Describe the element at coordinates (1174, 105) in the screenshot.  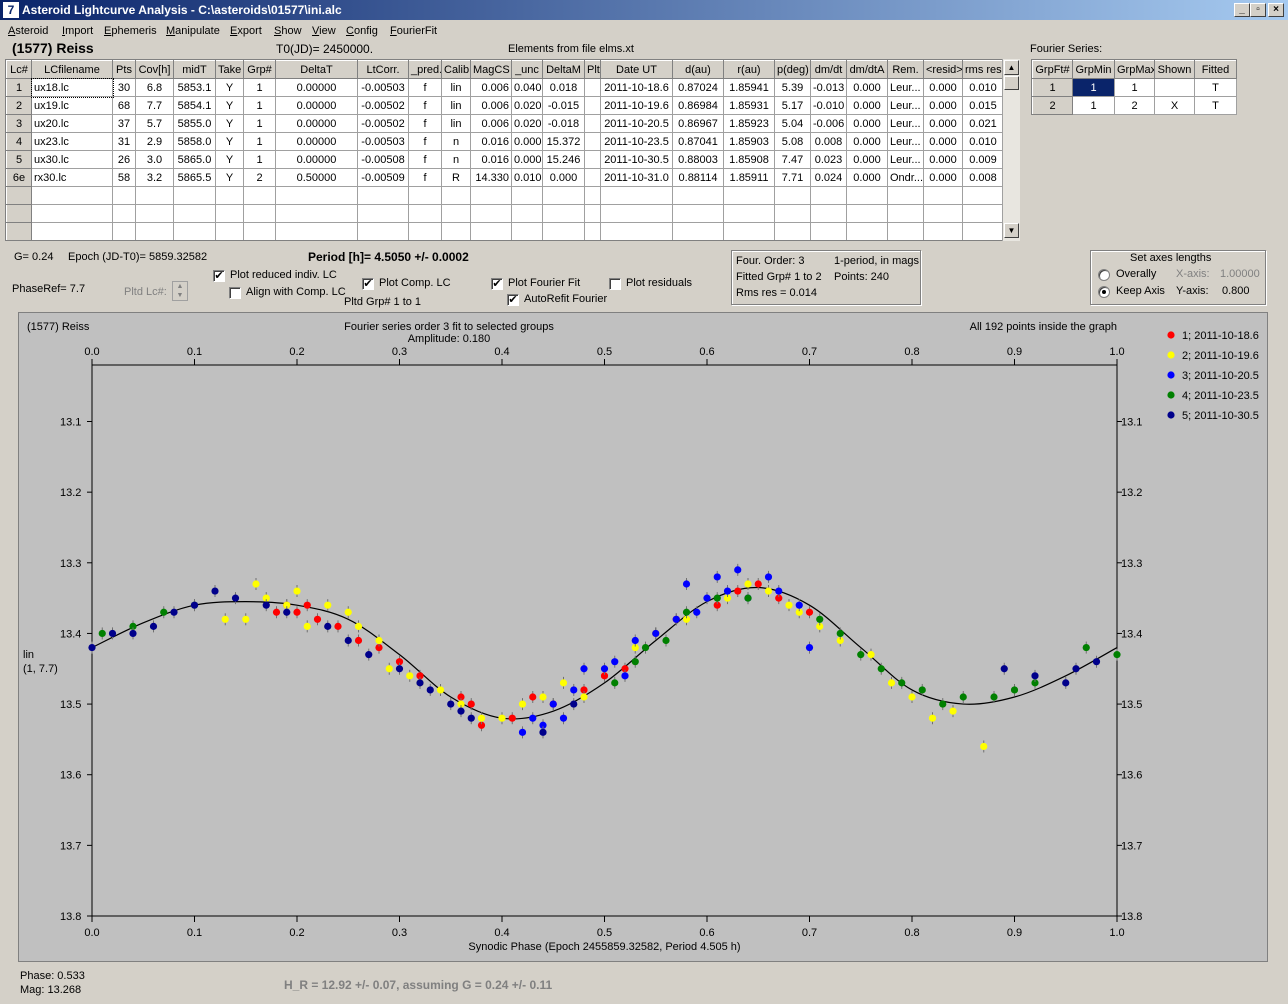
I see `table-cell: X` at that location.